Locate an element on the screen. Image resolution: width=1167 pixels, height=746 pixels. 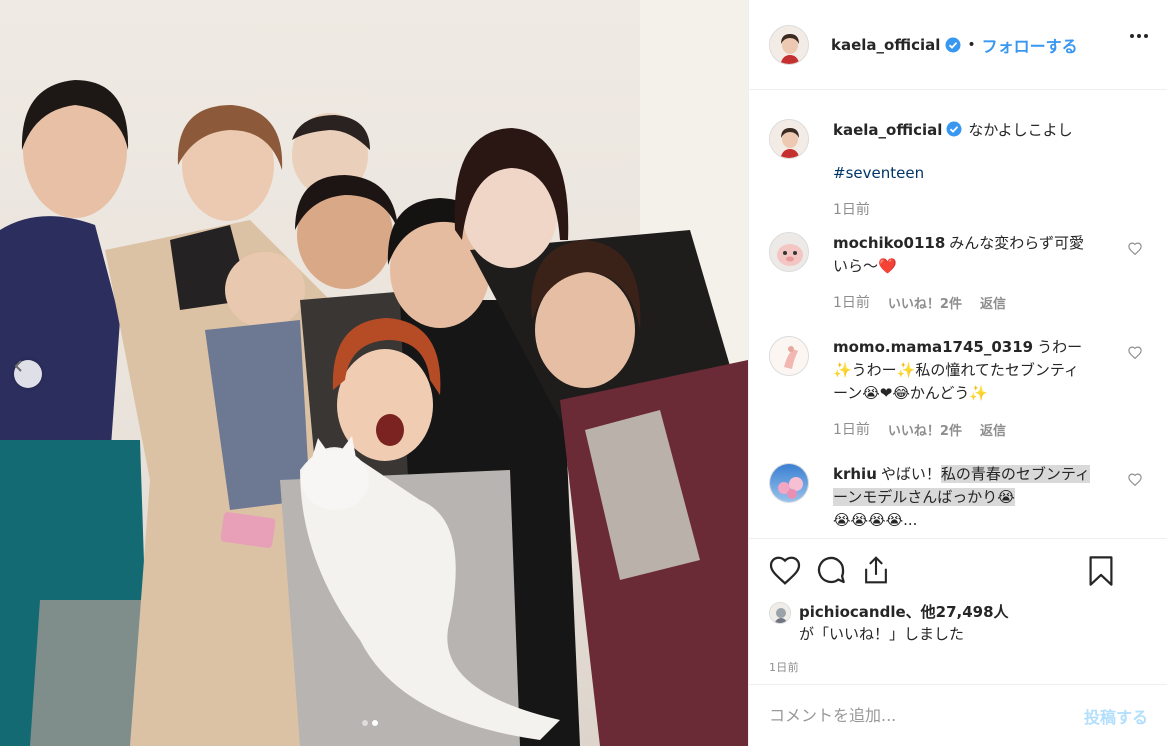
carousel-indicator is located at coordinates (370, 723).